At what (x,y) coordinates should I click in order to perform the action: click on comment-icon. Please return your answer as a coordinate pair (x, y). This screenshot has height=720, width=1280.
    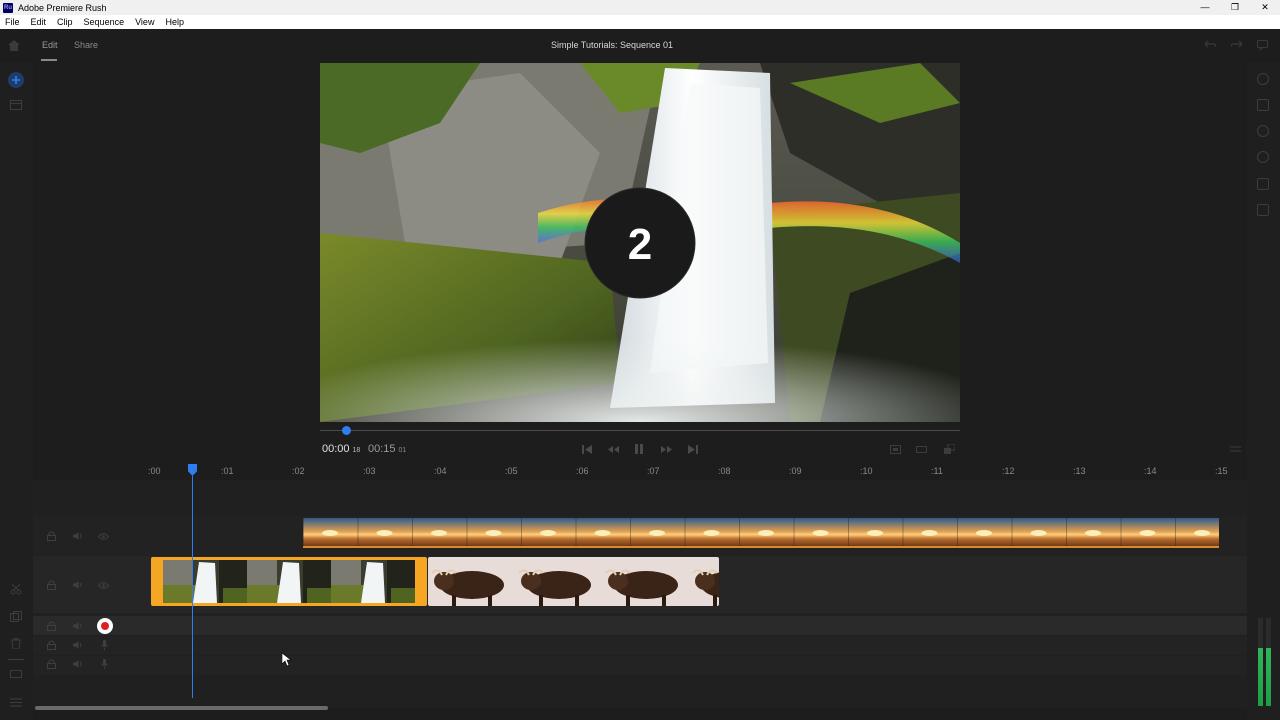
    Looking at the image, I should click on (1262, 45).